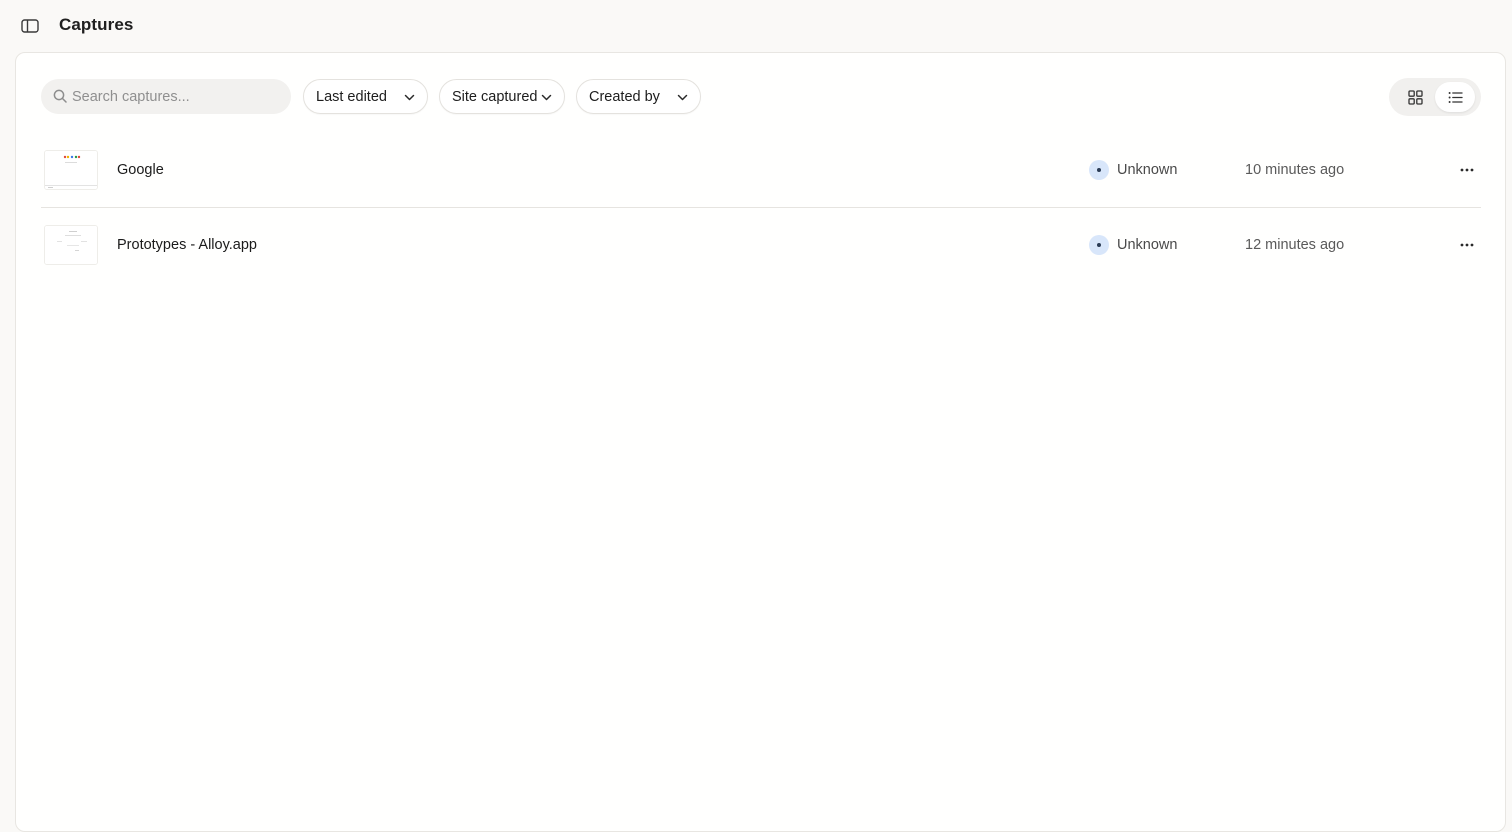  I want to click on filter-last-edited: Last edited, so click(365, 96).